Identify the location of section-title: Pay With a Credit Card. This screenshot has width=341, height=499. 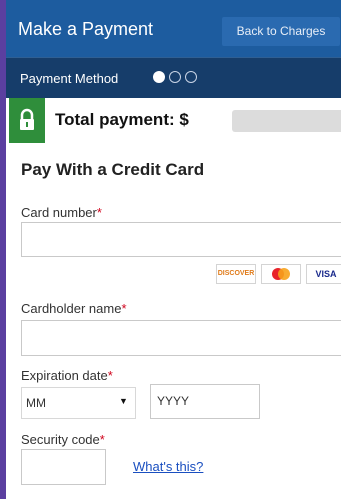
(113, 169).